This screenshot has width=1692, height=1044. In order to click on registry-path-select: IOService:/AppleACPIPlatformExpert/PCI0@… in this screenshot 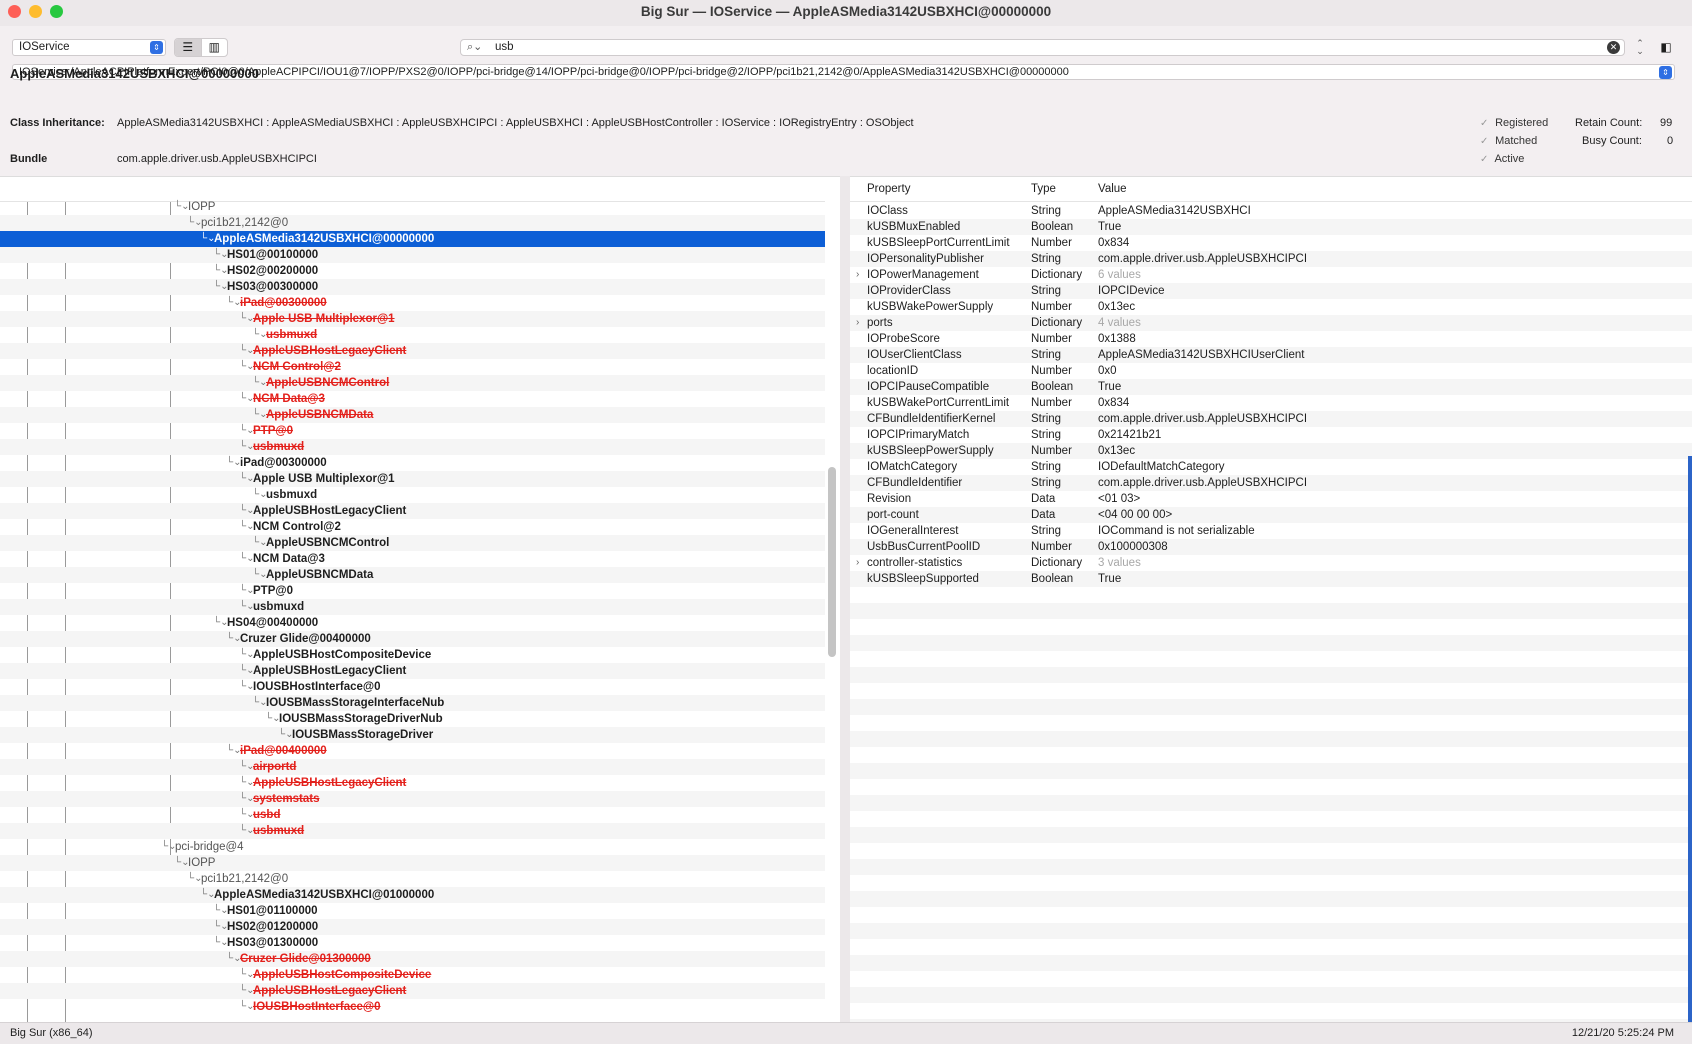, I will do `click(843, 72)`.